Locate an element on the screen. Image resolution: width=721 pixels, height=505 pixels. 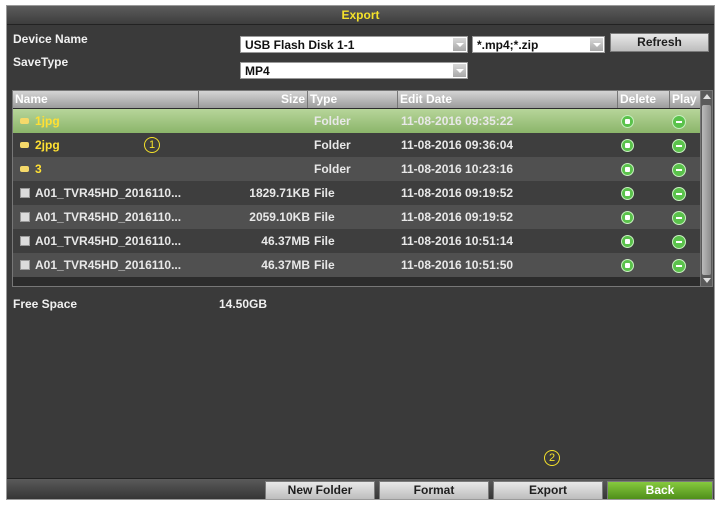
cell-edit-date: 11-08-2016 10:51:14 is located at coordinates (457, 241).